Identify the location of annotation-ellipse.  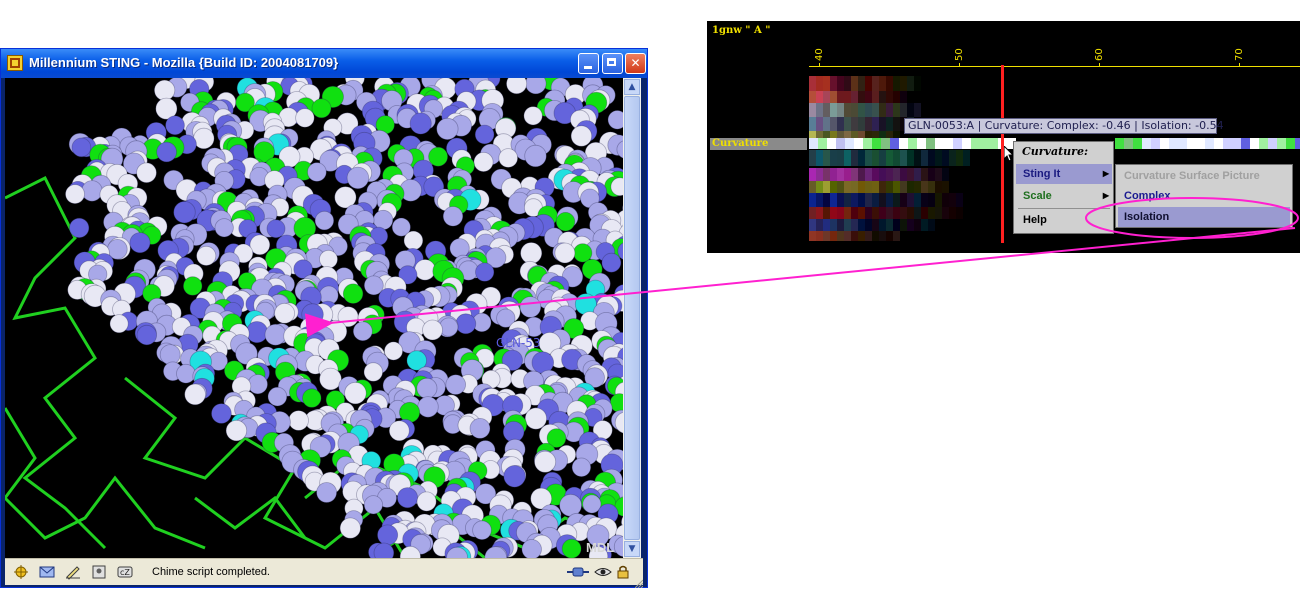
(1192, 218).